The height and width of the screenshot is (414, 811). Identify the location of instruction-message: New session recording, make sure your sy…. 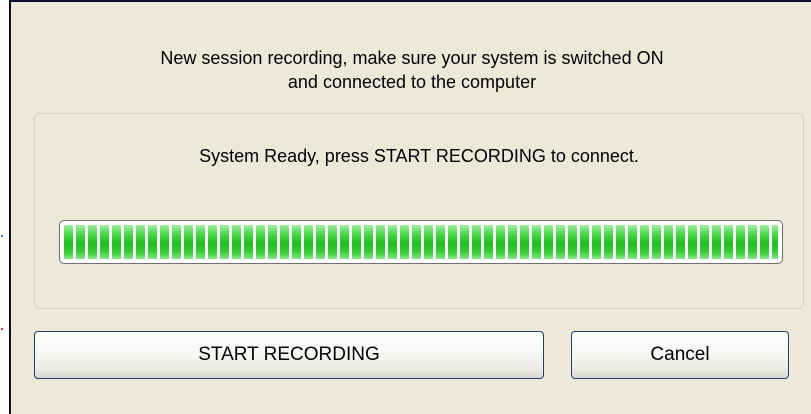
(411, 70).